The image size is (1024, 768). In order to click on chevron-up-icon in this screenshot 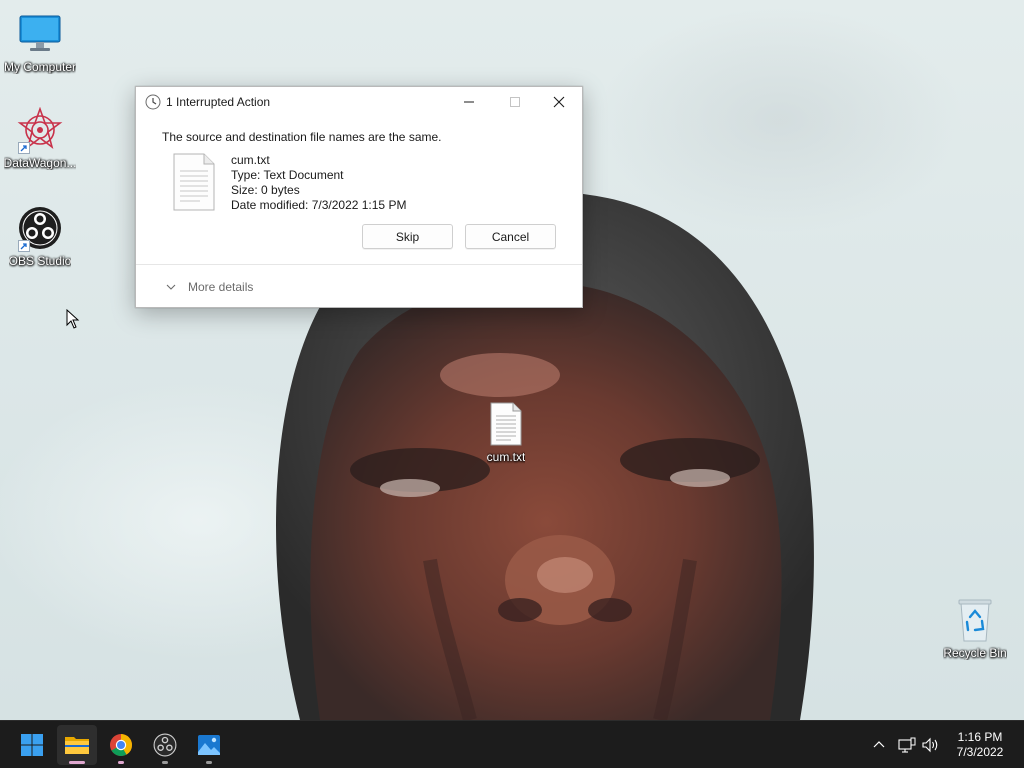, I will do `click(879, 744)`.